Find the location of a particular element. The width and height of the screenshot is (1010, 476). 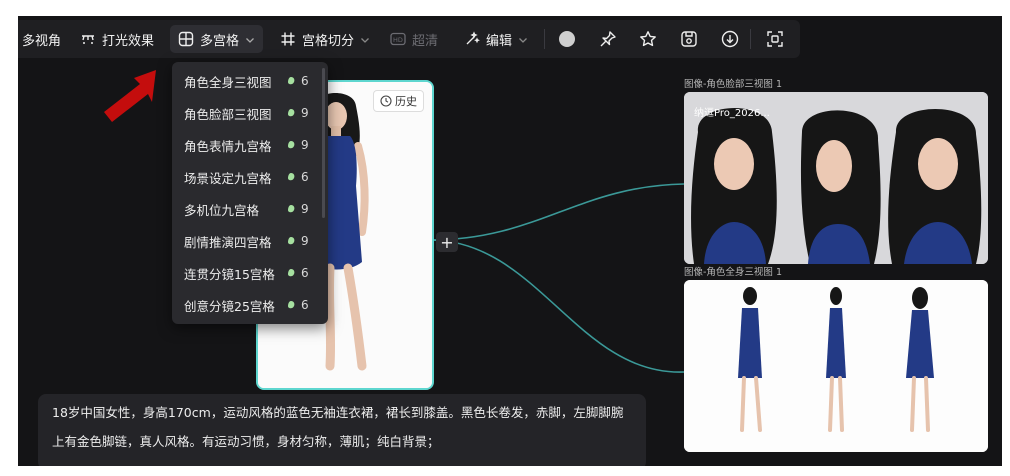

full-body-three-view-image is located at coordinates (836, 366).